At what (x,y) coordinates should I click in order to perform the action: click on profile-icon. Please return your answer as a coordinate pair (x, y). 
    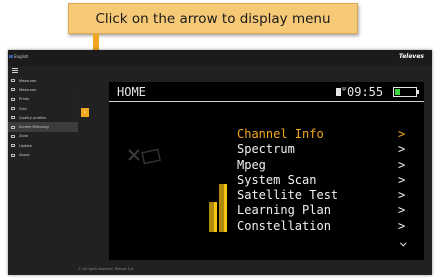
    Looking at the image, I should click on (13, 118).